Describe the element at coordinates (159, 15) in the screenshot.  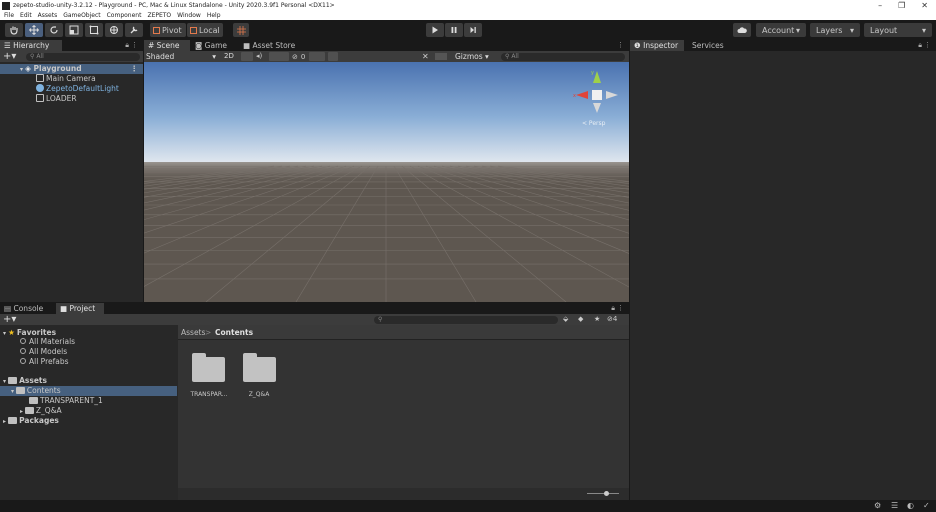
I see `menu-zepeto: ZEPETO` at that location.